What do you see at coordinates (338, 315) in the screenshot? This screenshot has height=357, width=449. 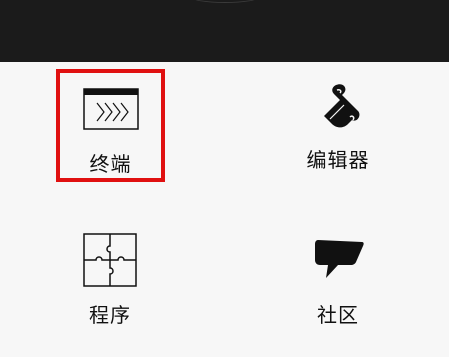 I see `tile-community-label: 社区` at bounding box center [338, 315].